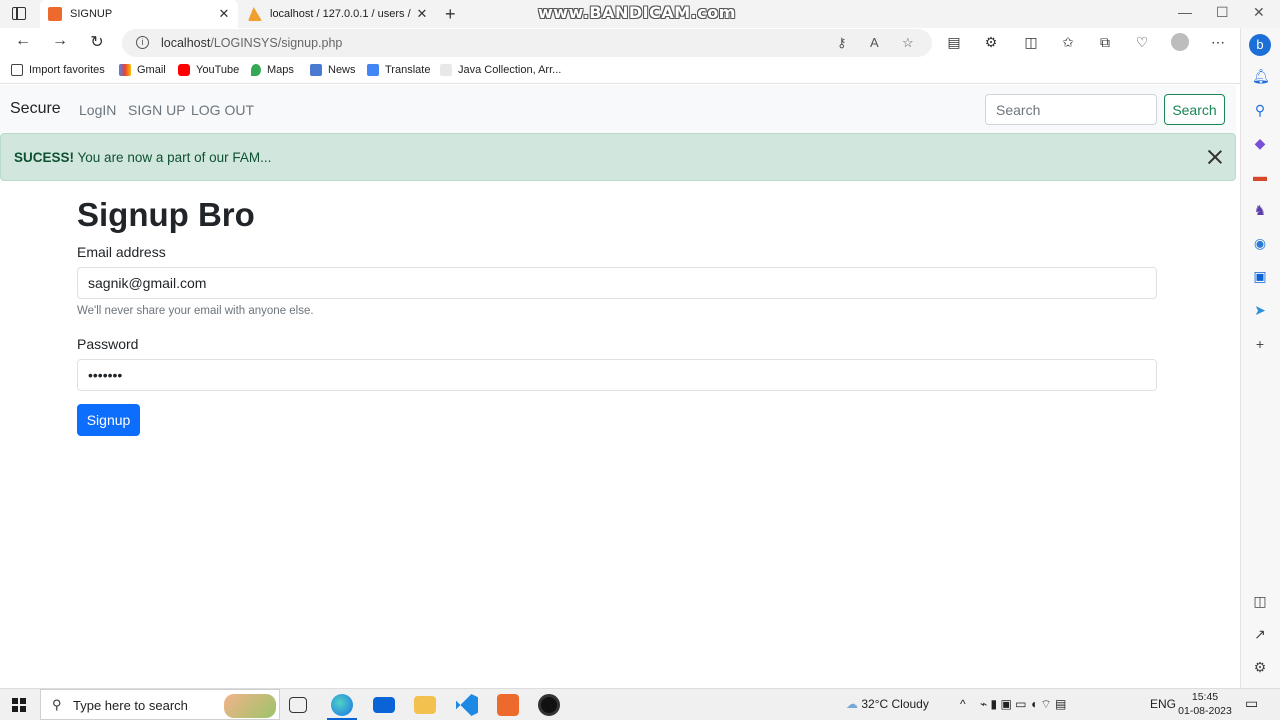 This screenshot has height=720, width=1280. Describe the element at coordinates (1260, 45) in the screenshot. I see `bing-chat-icon: b` at that location.